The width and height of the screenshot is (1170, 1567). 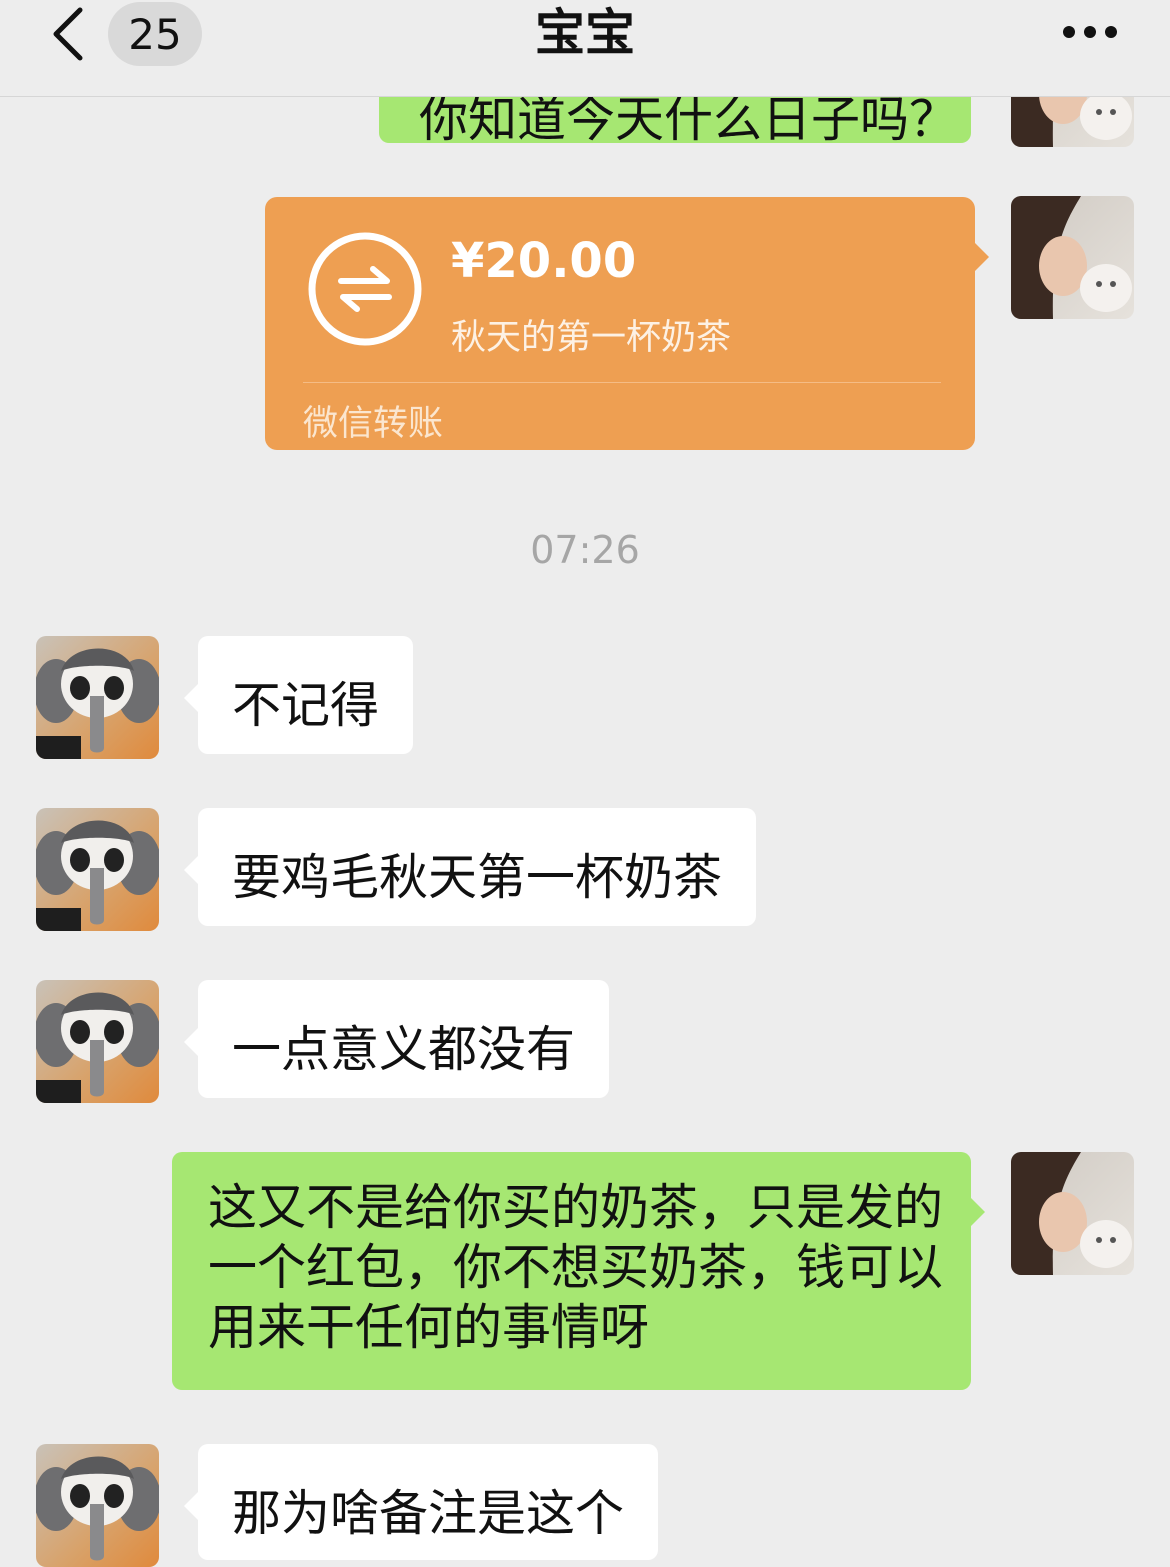 What do you see at coordinates (576, 1267) in the screenshot?
I see `message-text-line: 一个红包，你不想买奶茶，钱可以` at bounding box center [576, 1267].